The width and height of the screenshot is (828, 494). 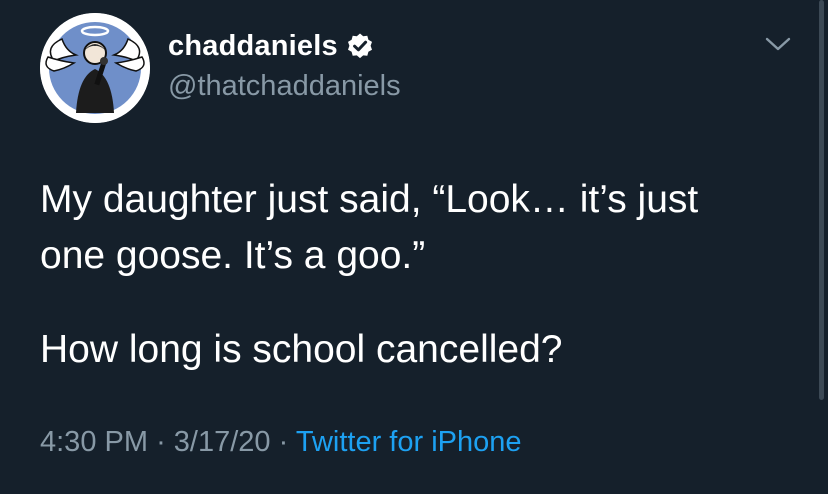 I want to click on author-name-row: chaddaniels, so click(x=271, y=46).